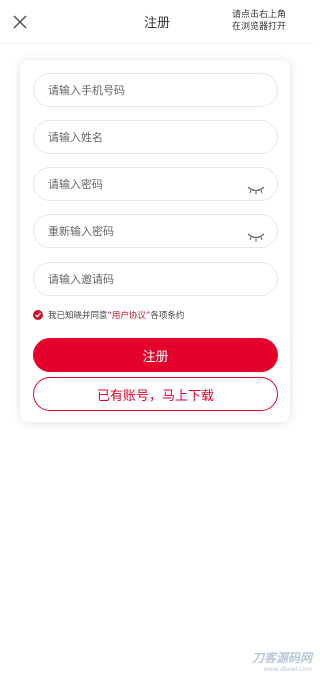  I want to click on phone-input, so click(155, 90).